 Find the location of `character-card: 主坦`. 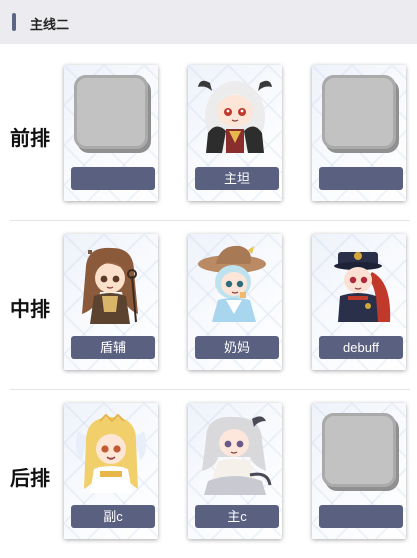

character-card: 主坦 is located at coordinates (235, 133).